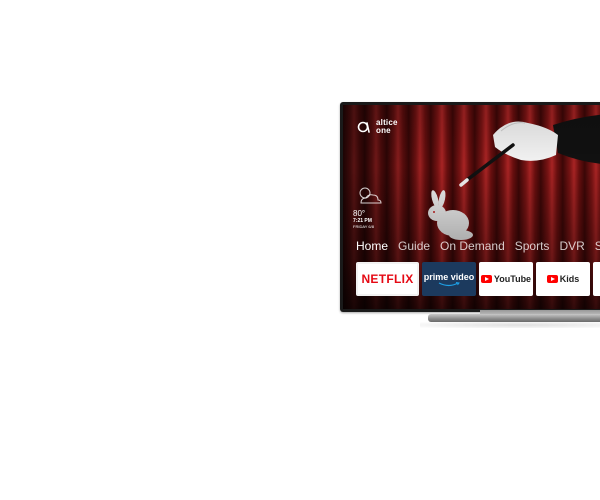  Describe the element at coordinates (372, 246) in the screenshot. I see `nav-item-home: Home` at that location.